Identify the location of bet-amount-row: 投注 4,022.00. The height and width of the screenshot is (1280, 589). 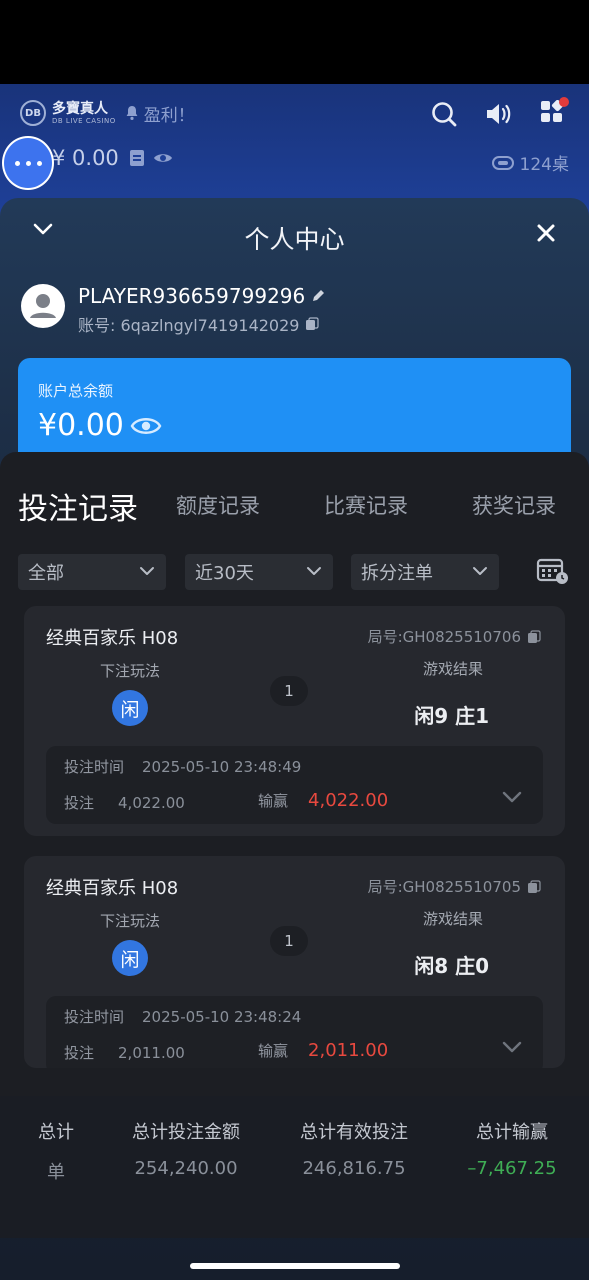
(124, 802).